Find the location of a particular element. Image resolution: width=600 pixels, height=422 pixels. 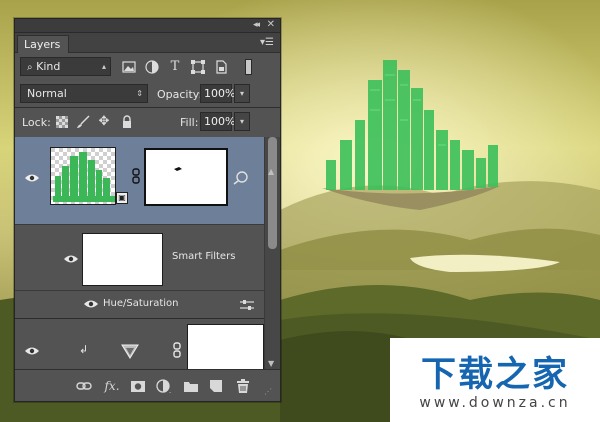

lock-position-move-icon: ✥ is located at coordinates (104, 122).